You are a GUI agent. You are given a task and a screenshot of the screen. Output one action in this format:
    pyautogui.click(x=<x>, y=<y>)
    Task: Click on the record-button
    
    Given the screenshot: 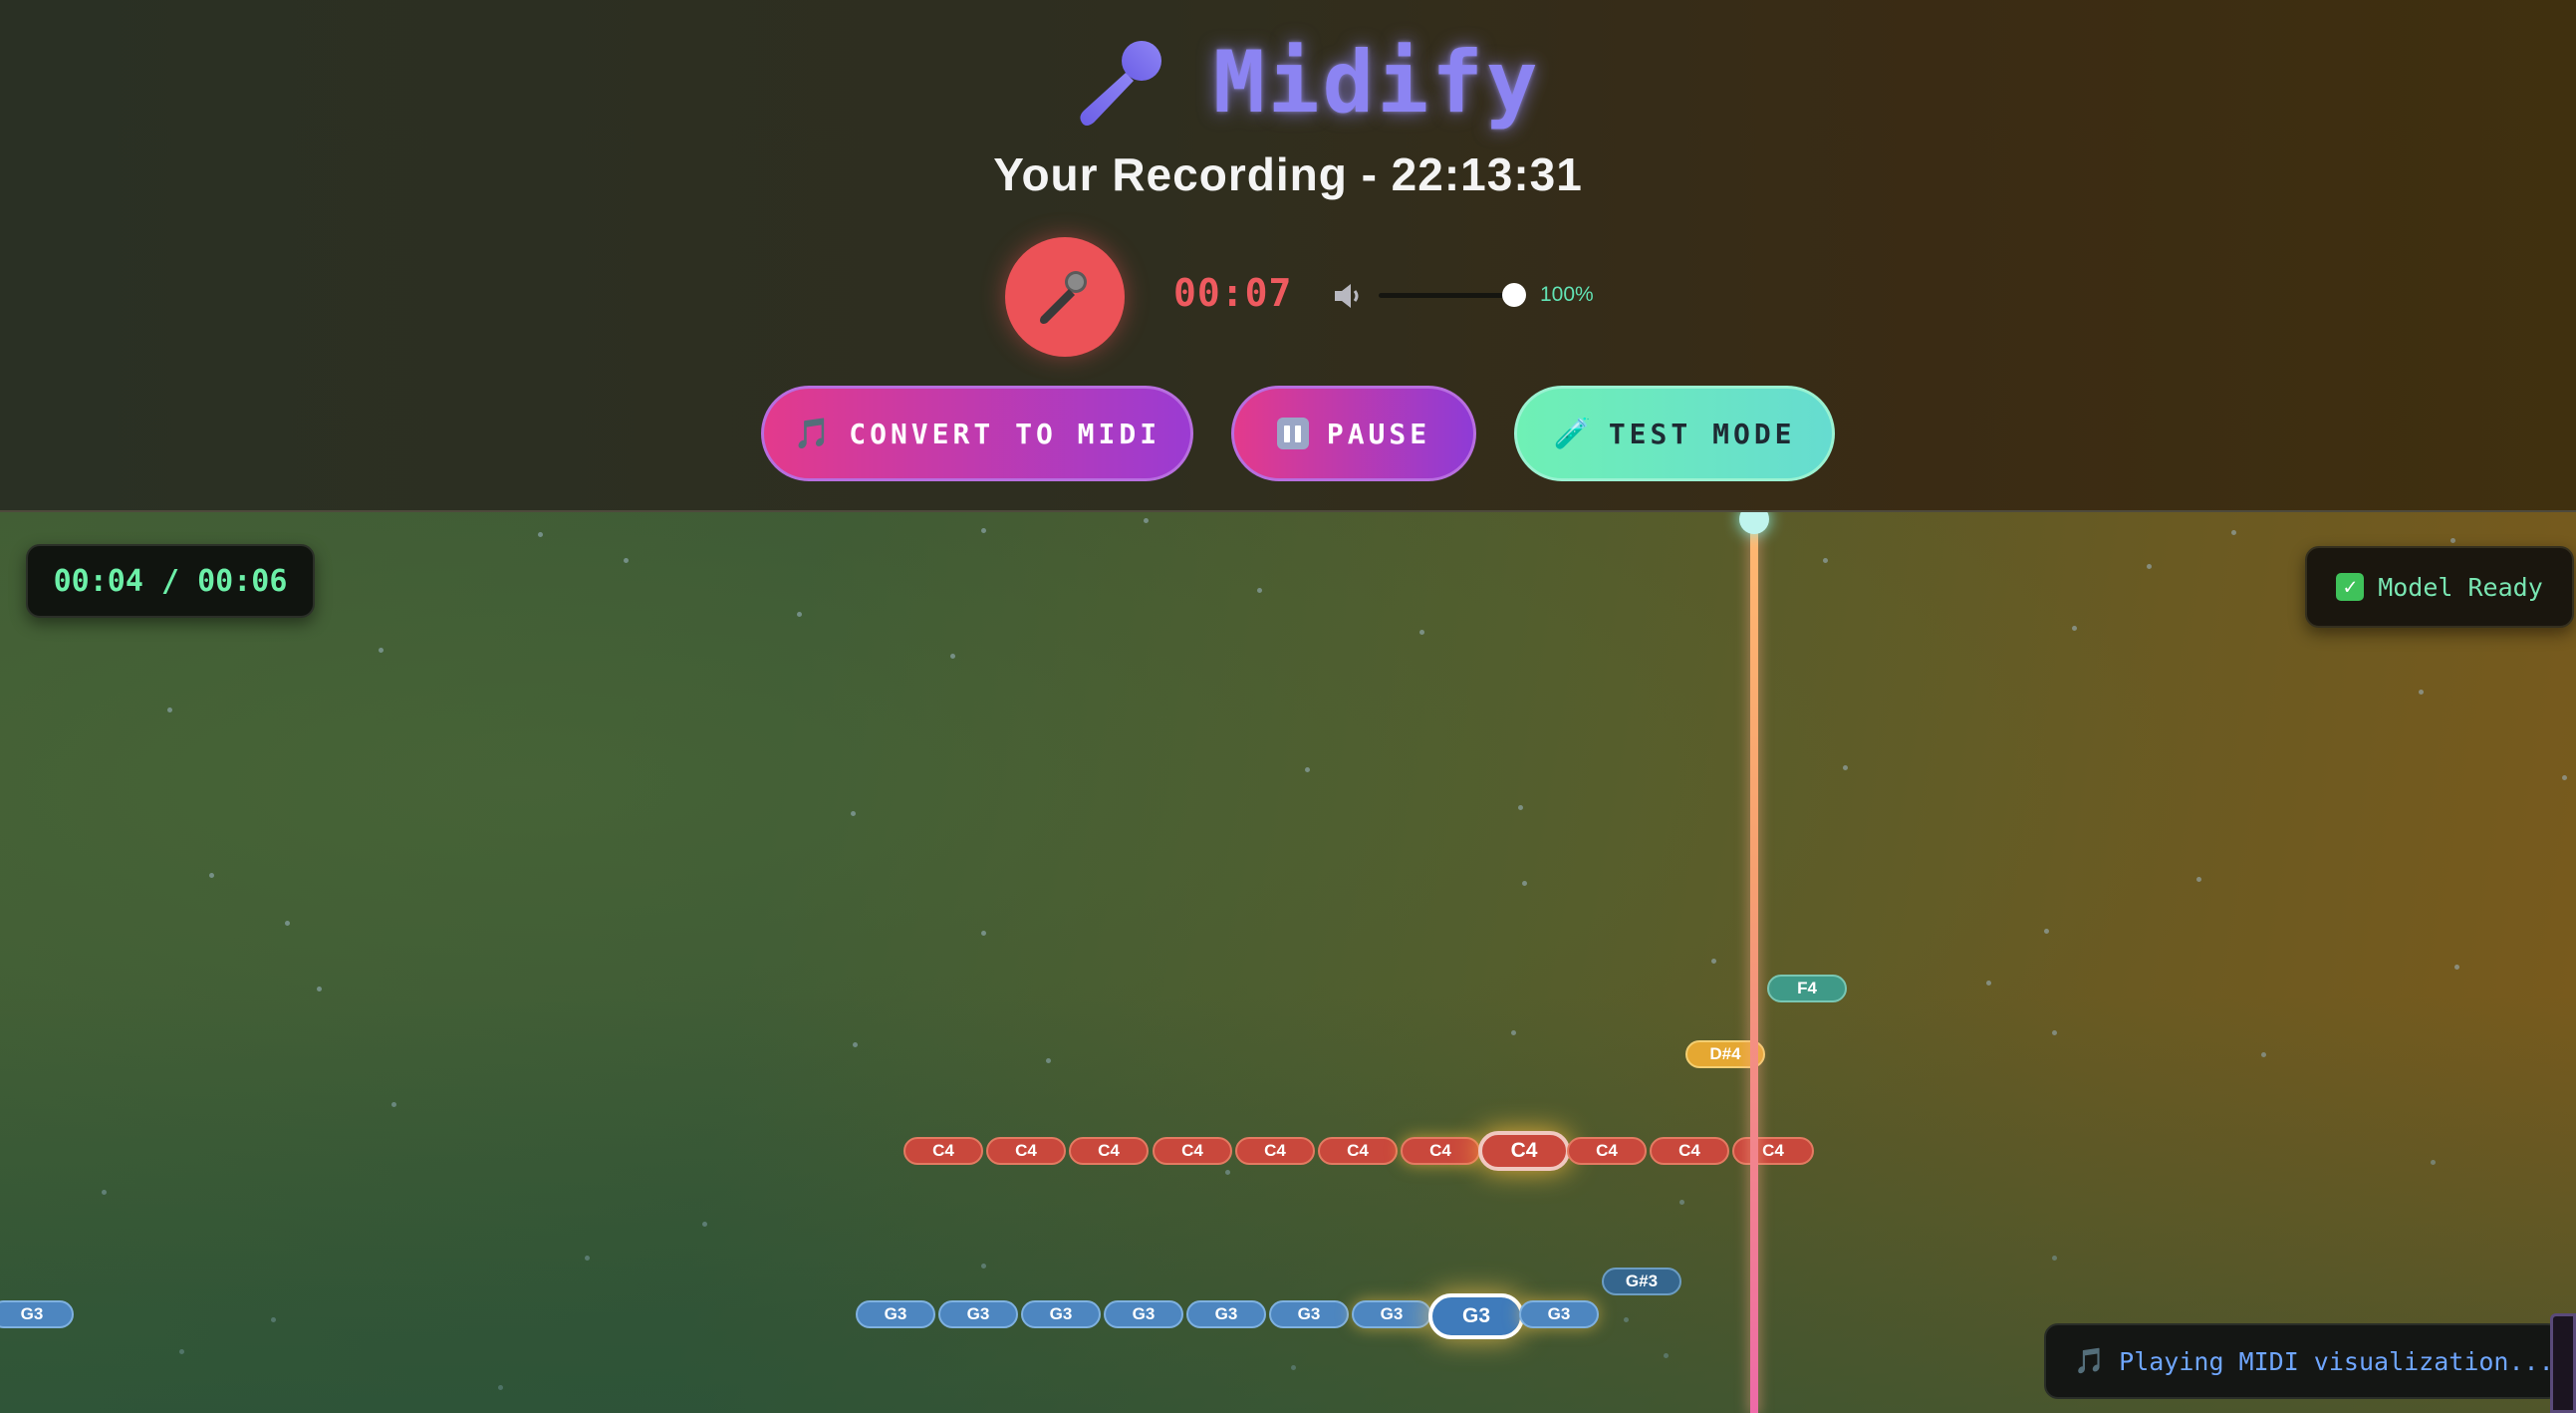 What is the action you would take?
    pyautogui.click(x=1065, y=297)
    